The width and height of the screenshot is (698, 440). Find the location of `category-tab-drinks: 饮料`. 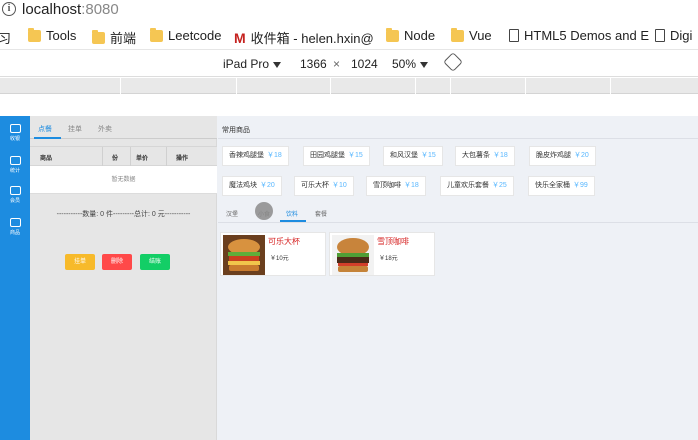

category-tab-drinks: 饮料 is located at coordinates (292, 213).